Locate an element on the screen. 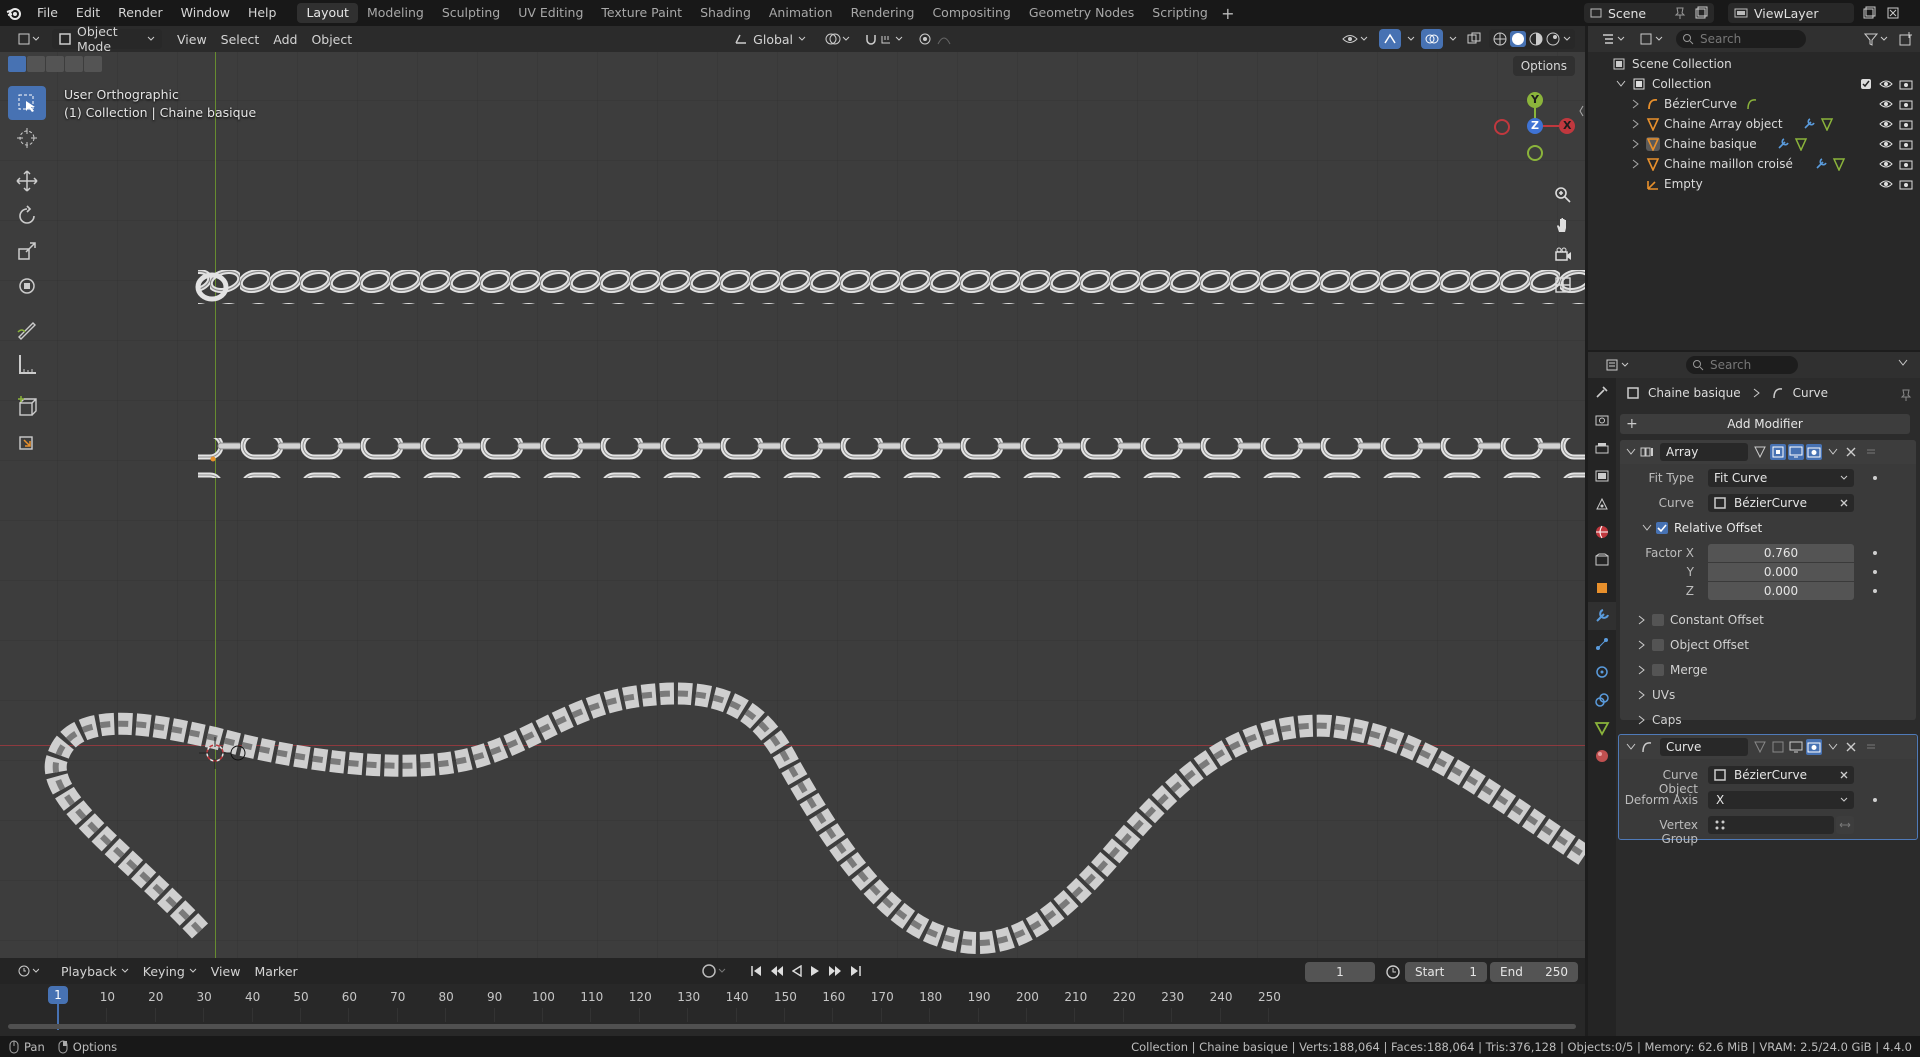 The width and height of the screenshot is (1920, 1057). clear-icon is located at coordinates (1844, 503).